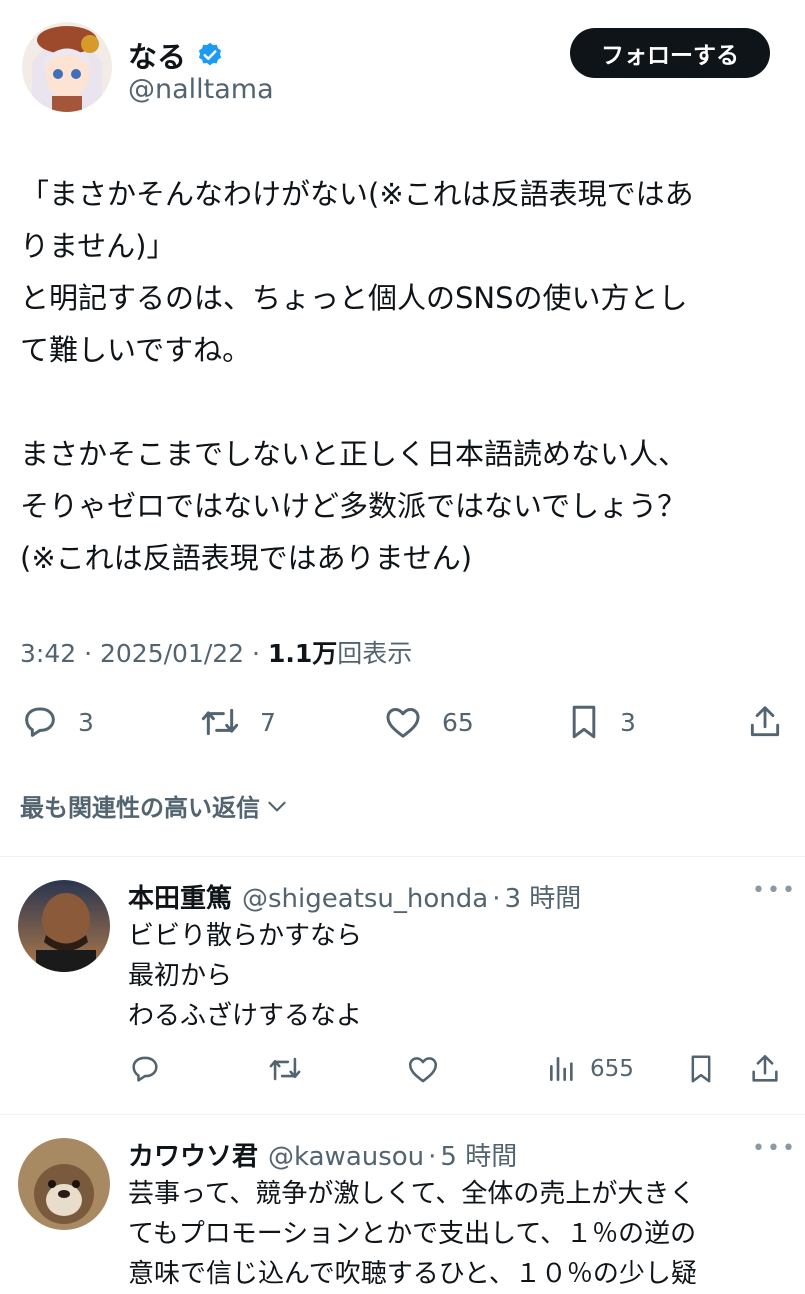 The image size is (805, 1294). I want to click on reply-line: 最初から, so click(180, 976).